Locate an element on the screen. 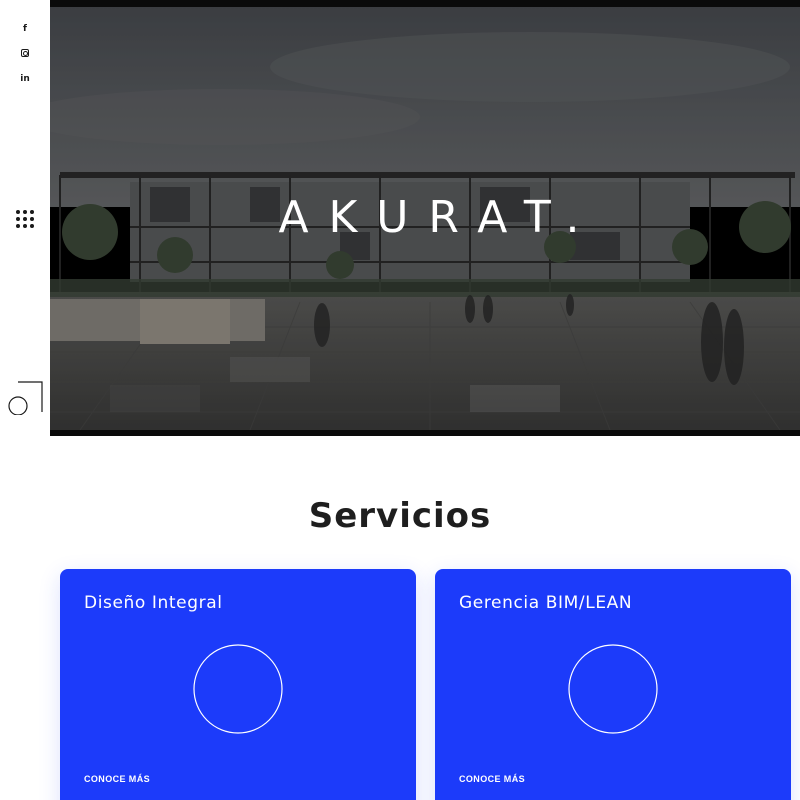  hero-bottom-border is located at coordinates (425, 433).